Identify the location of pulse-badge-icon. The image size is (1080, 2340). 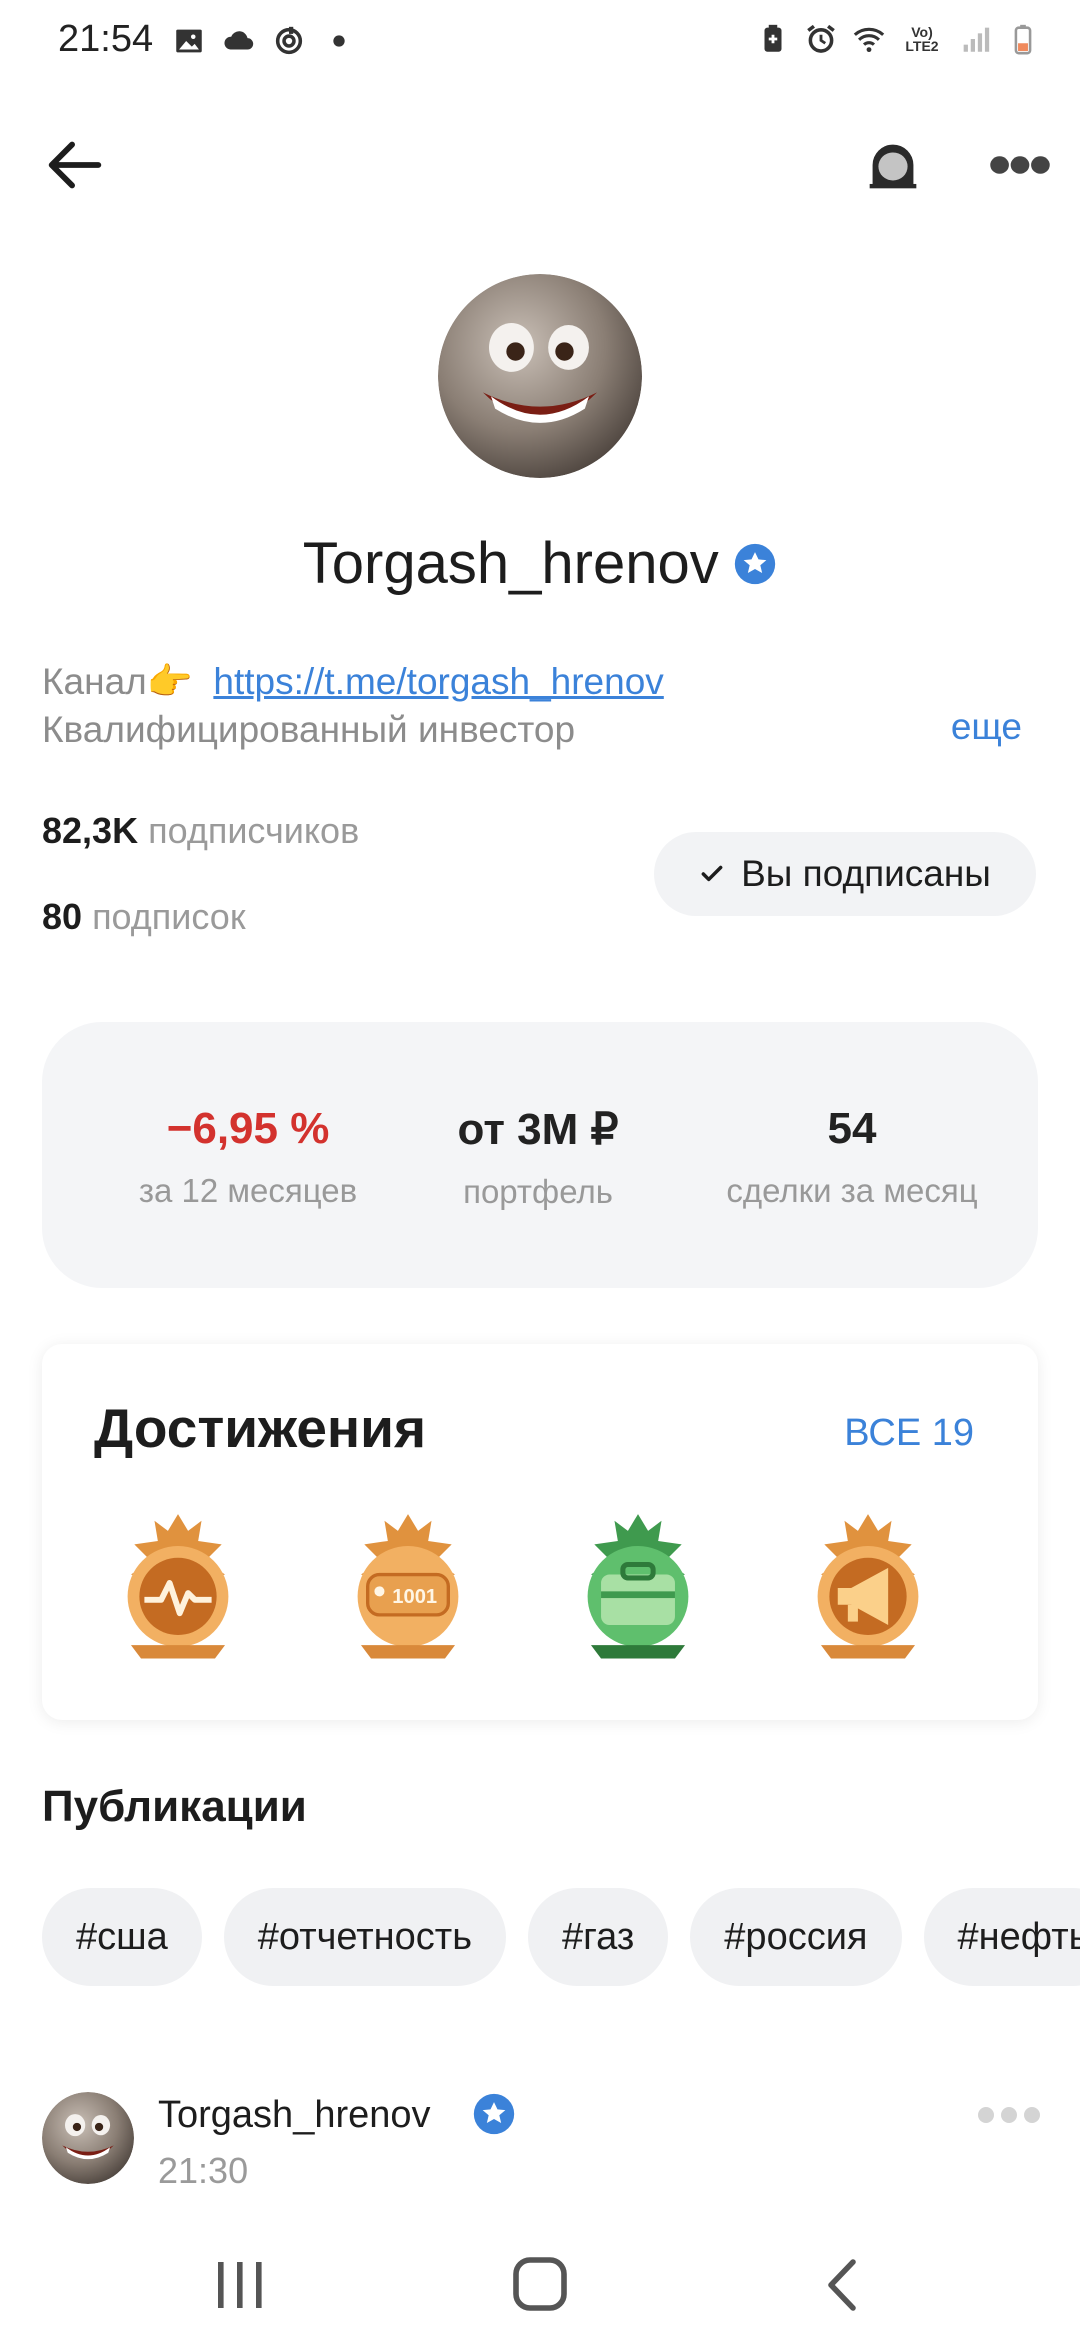
(178, 1588).